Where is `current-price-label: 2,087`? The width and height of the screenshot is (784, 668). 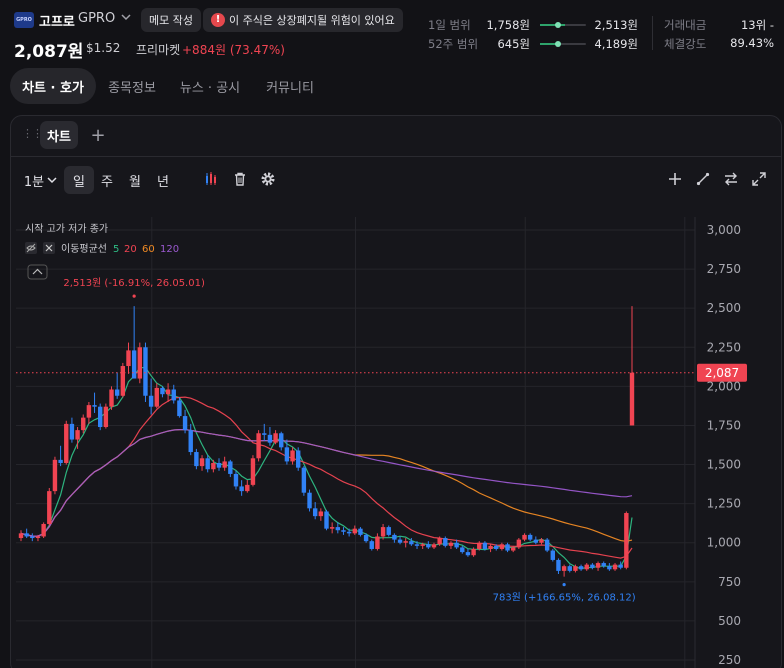 current-price-label: 2,087 is located at coordinates (722, 373).